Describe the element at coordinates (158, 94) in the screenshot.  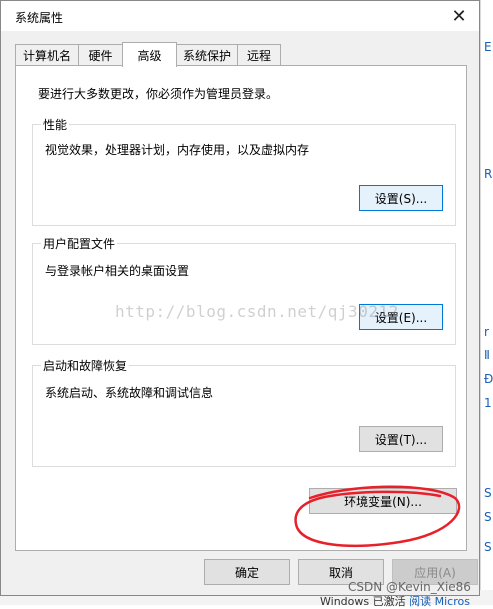
I see `admin-notice: 要进行大多数更改，你必须作为管理员登录。` at that location.